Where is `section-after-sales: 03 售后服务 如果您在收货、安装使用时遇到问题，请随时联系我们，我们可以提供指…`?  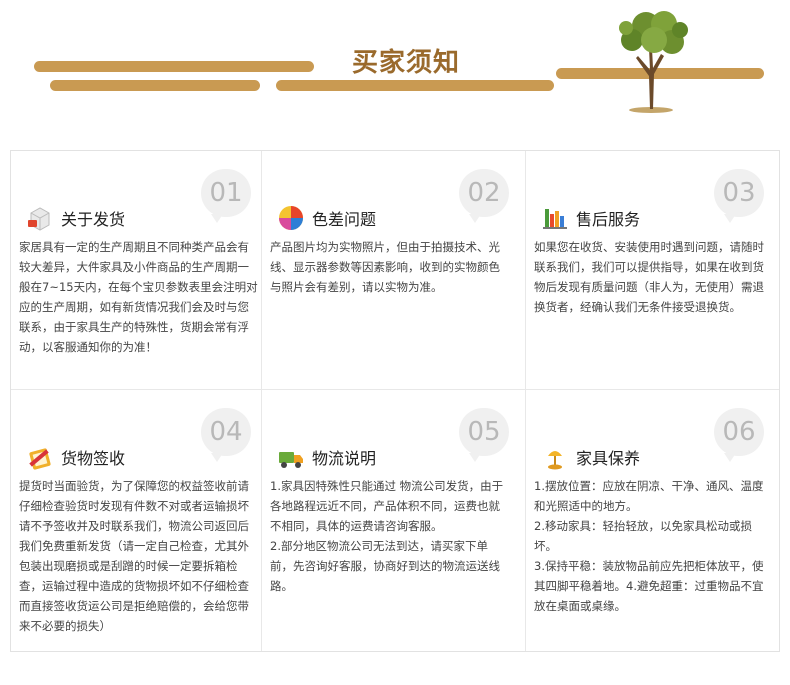 section-after-sales: 03 售后服务 如果您在收货、安装使用时遇到问题，请随时联系我们，我们可以提供指… is located at coordinates (653, 276).